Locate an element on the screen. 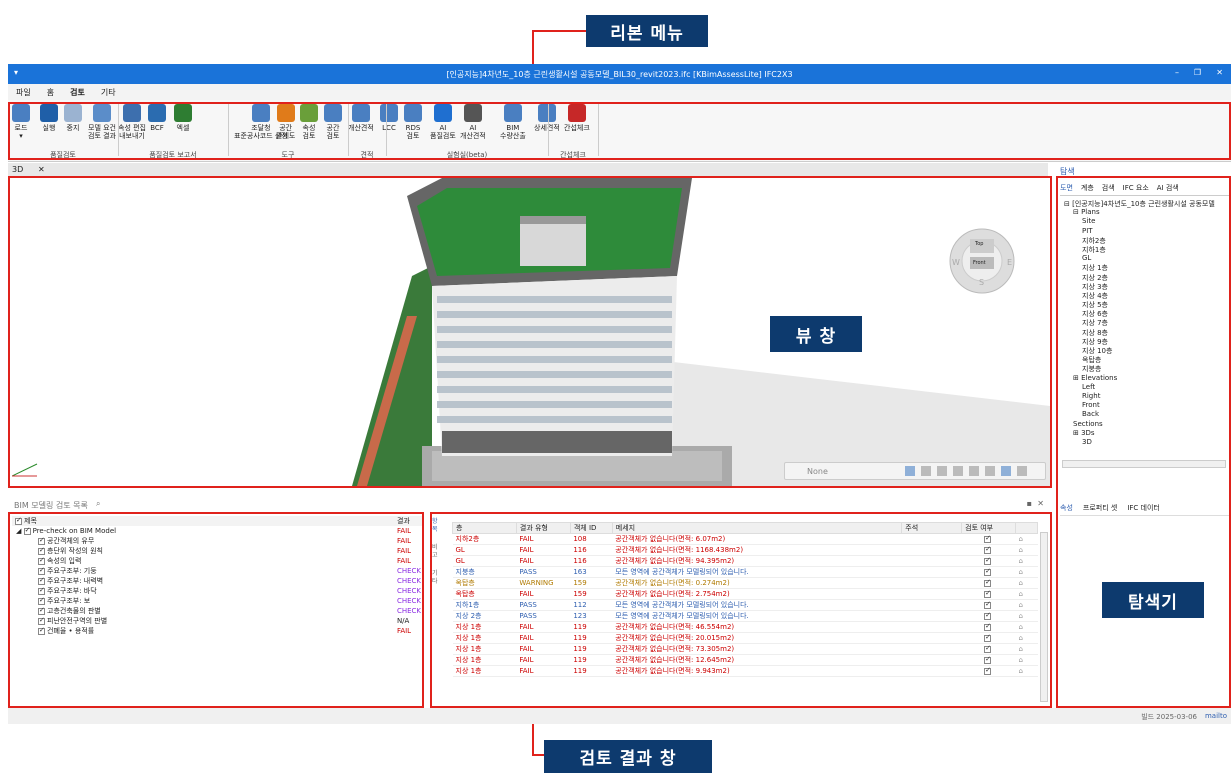 This screenshot has width=1231, height=773. view-mode-select: None is located at coordinates (817, 471).